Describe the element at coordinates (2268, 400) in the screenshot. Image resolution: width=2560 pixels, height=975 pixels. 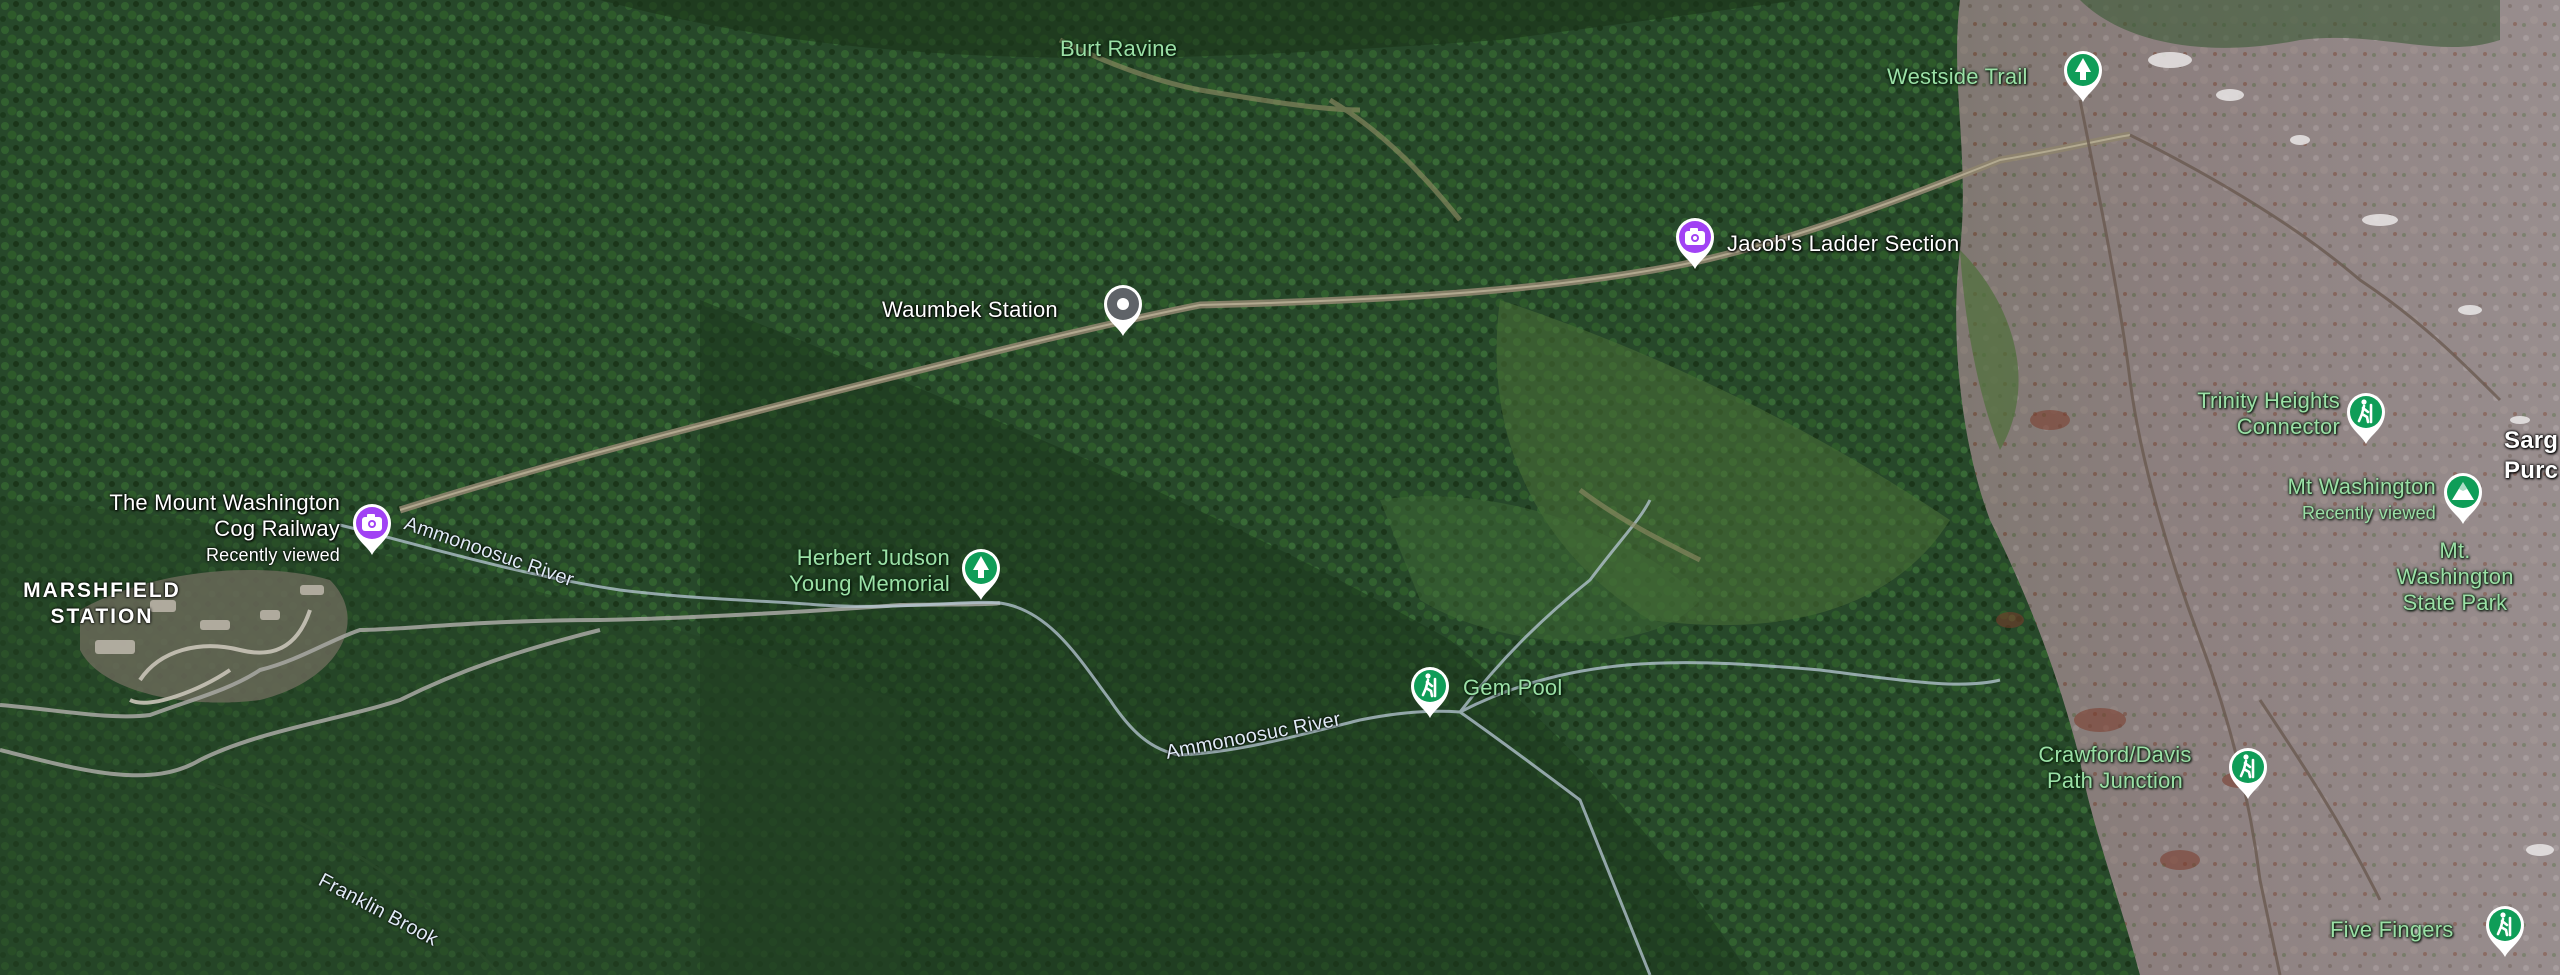
I see `trinity-line1: Trinity Heights` at that location.